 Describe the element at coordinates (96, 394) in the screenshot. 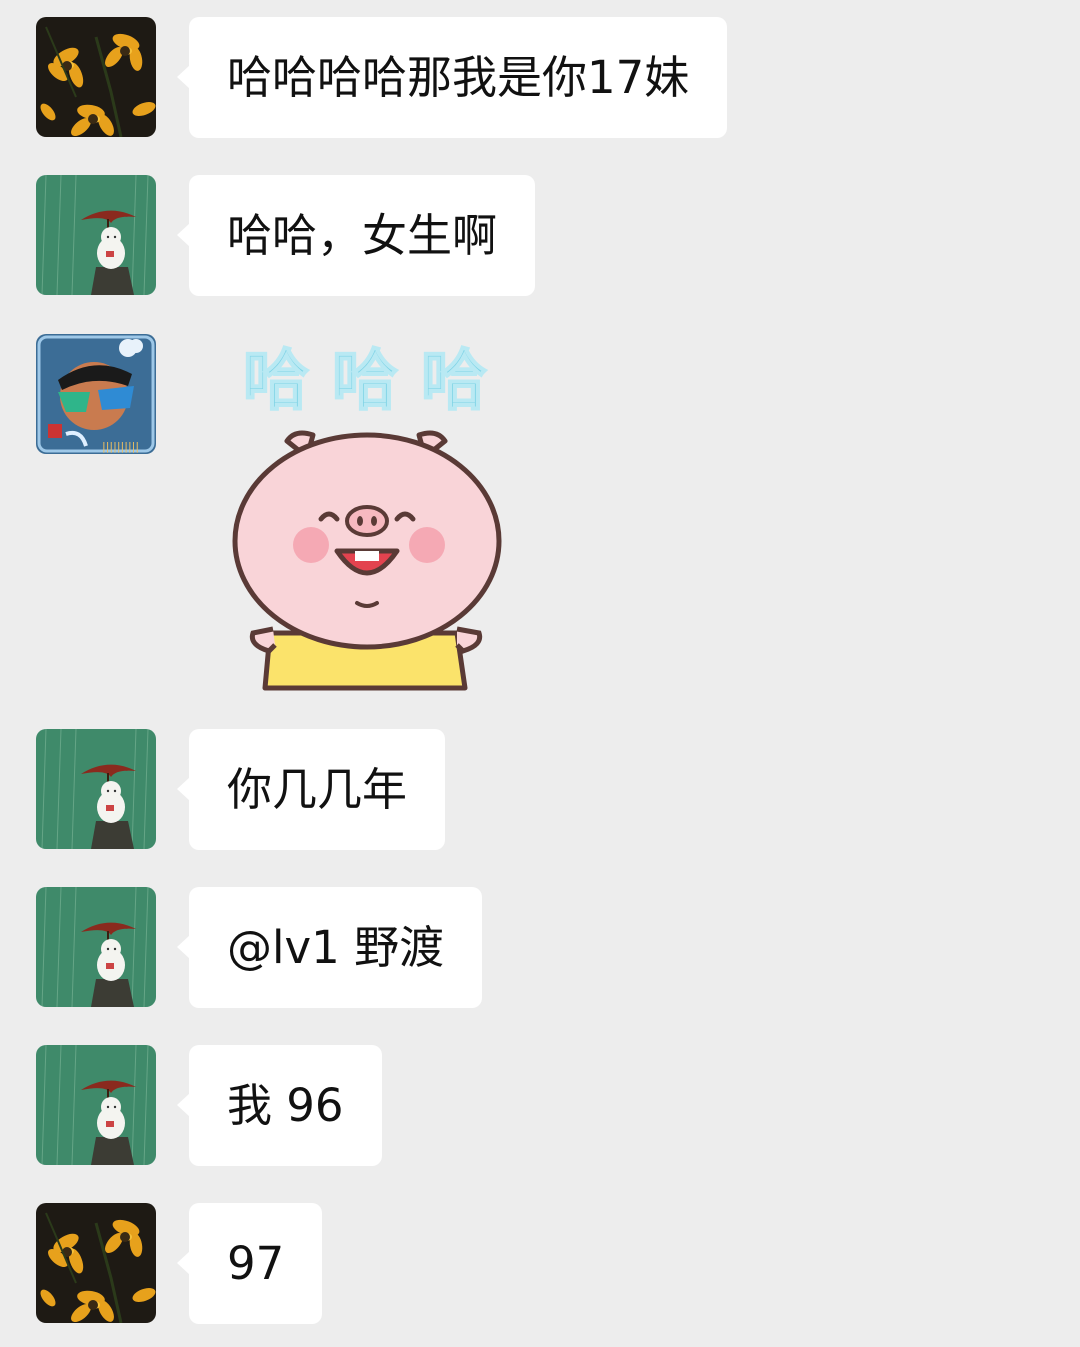

I see `sunglasses-avatar` at that location.